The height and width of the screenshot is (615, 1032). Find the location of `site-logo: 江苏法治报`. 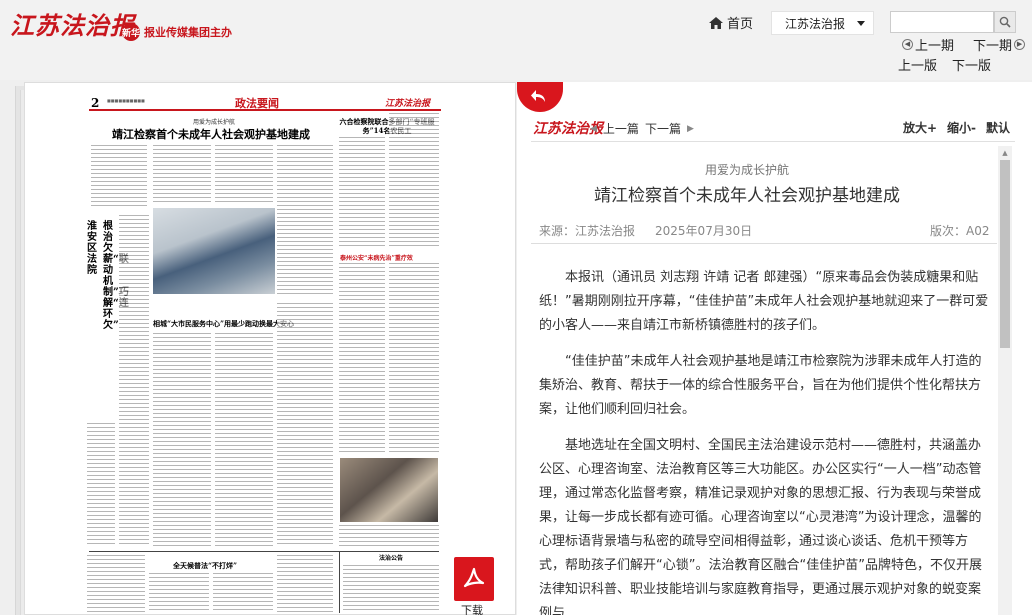

site-logo: 江苏法治报 is located at coordinates (72, 23).